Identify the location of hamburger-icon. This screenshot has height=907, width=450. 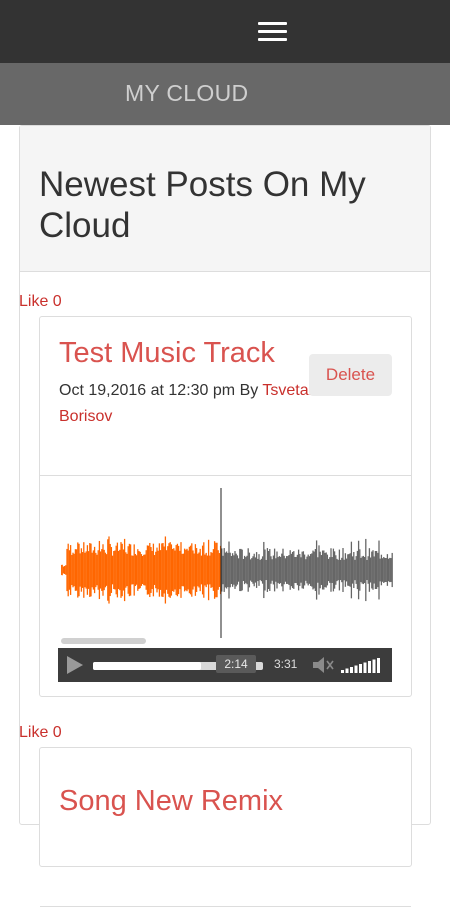
(272, 32).